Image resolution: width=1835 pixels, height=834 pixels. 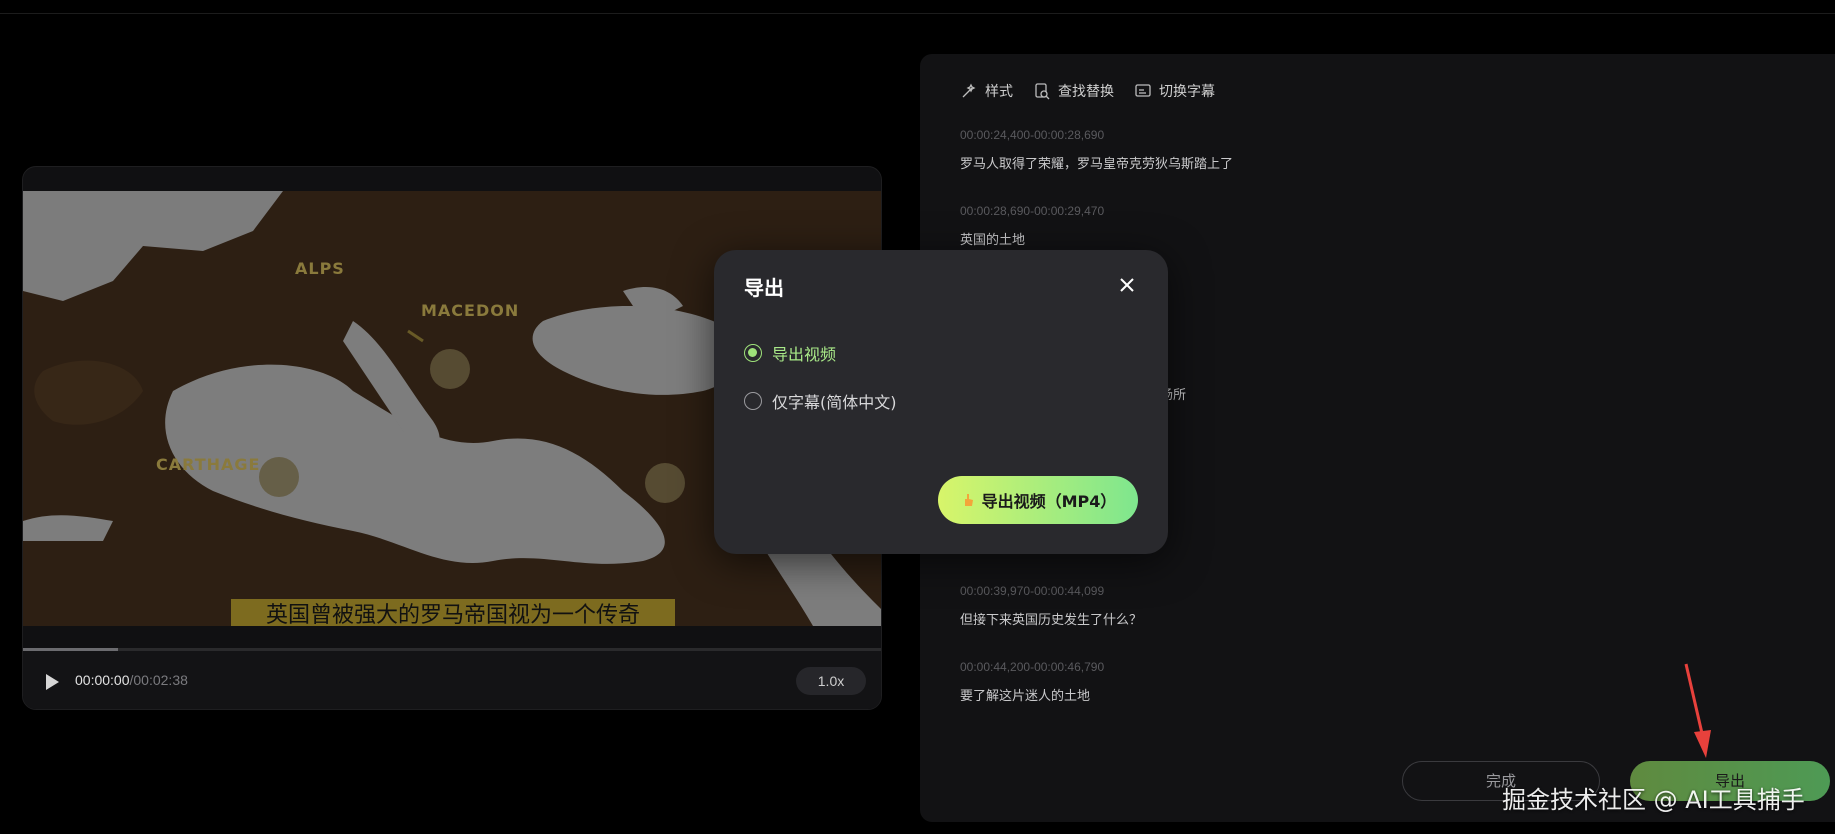 I want to click on cue-time: 00:00:24,400-00:00:28,690, so click(x=1032, y=135).